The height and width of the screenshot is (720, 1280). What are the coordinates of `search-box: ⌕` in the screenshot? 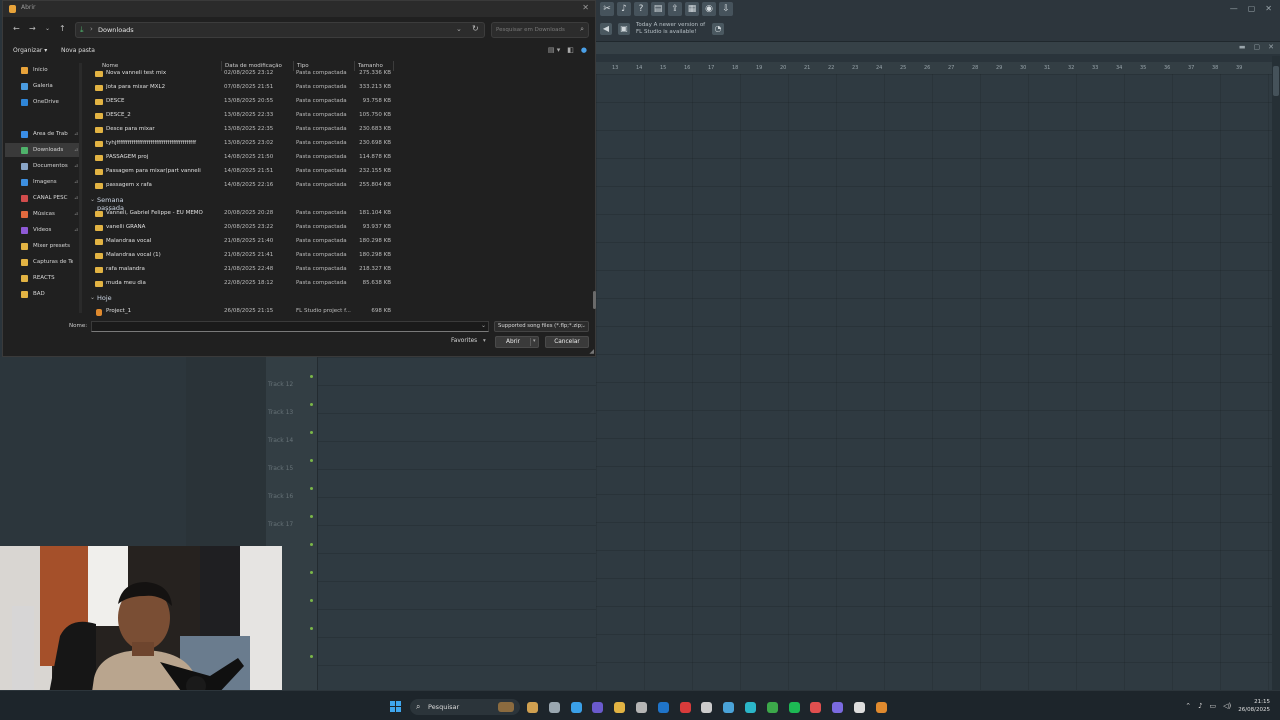 It's located at (540, 30).